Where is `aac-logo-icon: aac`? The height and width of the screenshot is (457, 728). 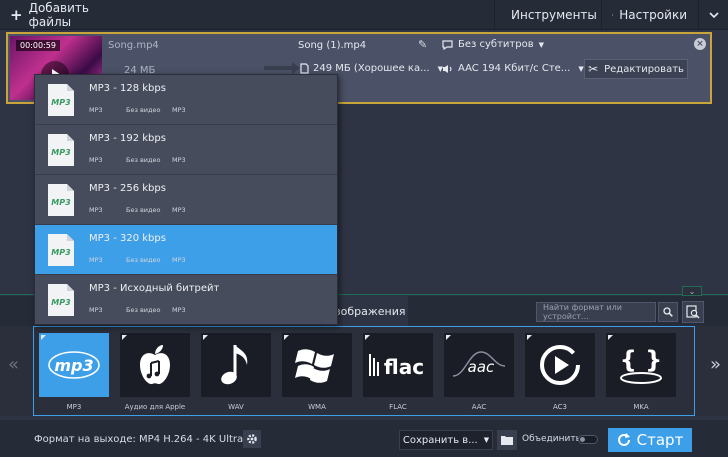 aac-logo-icon: aac is located at coordinates (479, 365).